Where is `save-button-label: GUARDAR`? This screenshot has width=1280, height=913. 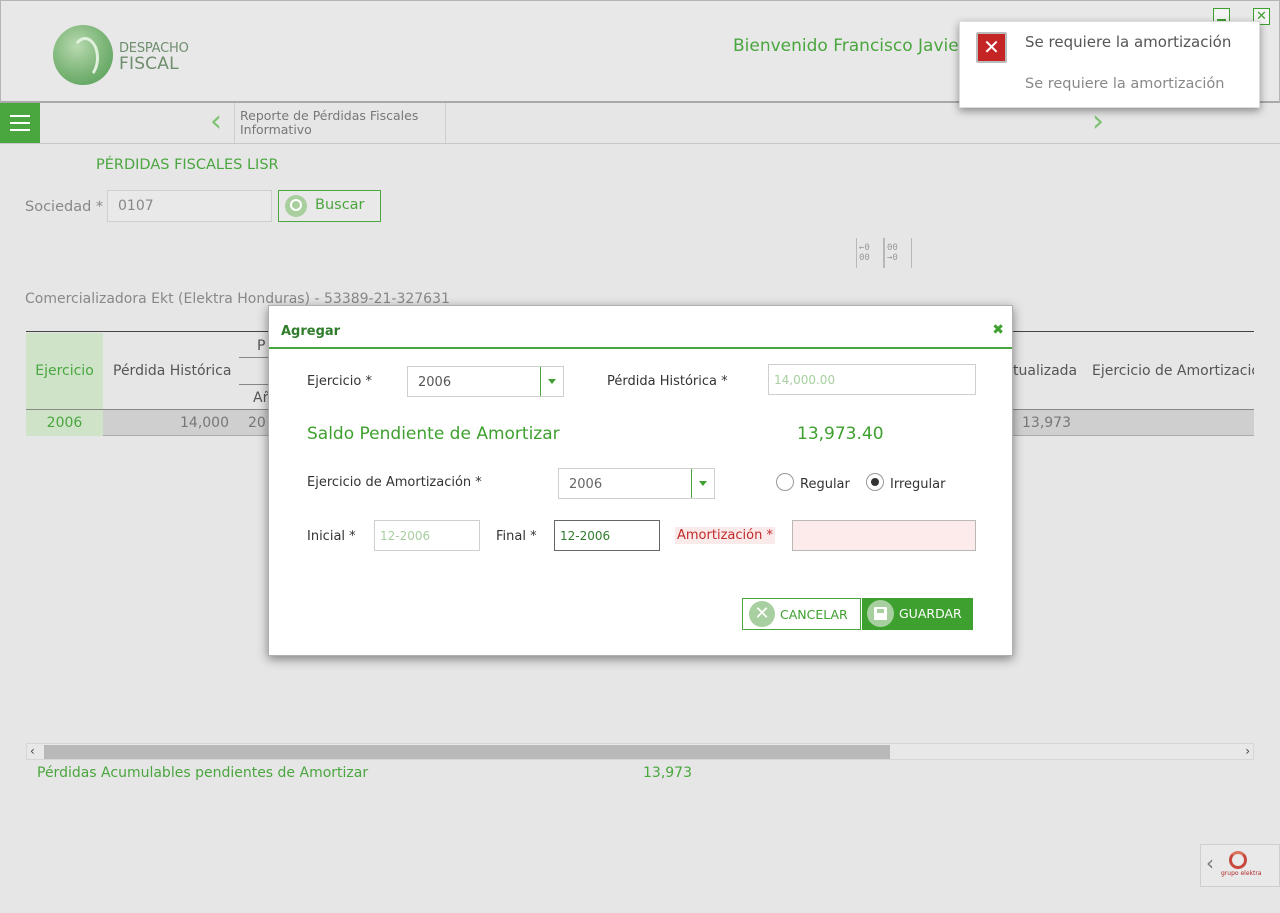
save-button-label: GUARDAR is located at coordinates (930, 613).